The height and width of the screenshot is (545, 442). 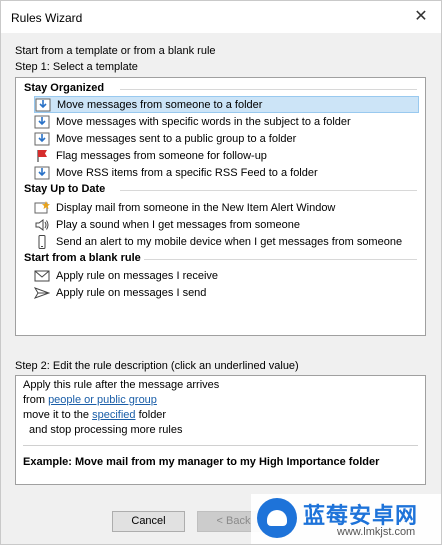 I want to click on desc-move-suffix: folder, so click(x=151, y=415).